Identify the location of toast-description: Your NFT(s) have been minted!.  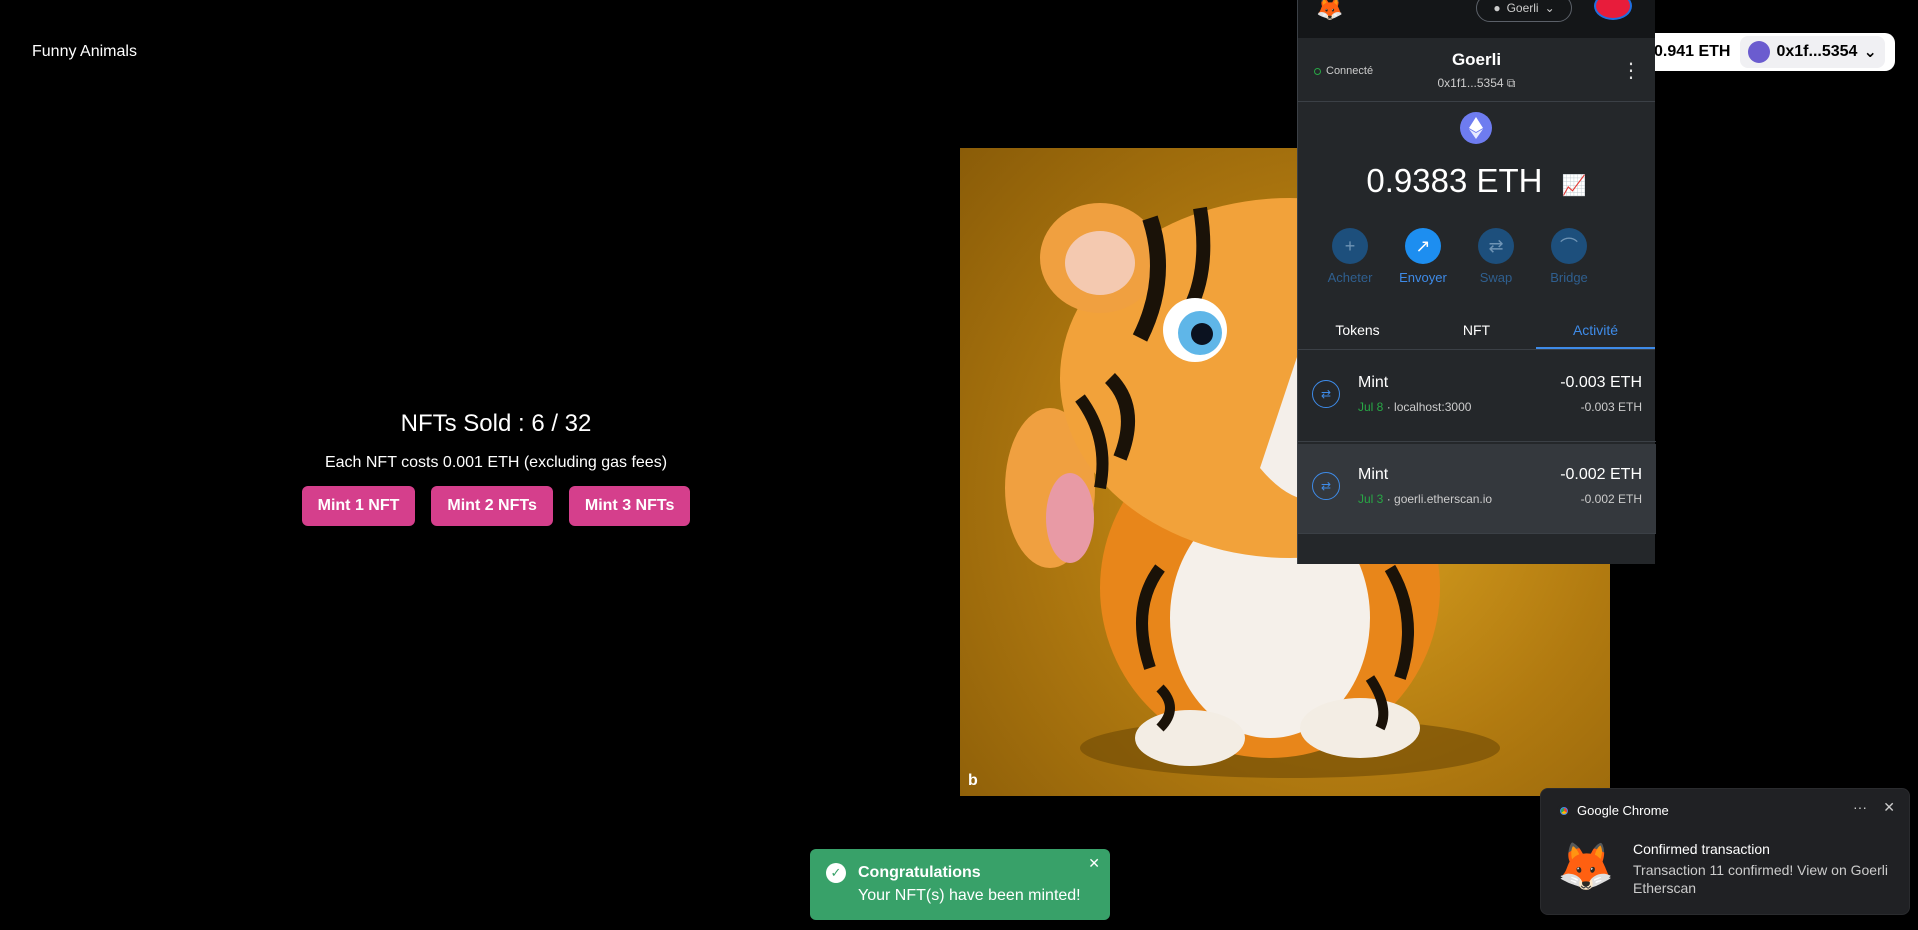
(969, 895).